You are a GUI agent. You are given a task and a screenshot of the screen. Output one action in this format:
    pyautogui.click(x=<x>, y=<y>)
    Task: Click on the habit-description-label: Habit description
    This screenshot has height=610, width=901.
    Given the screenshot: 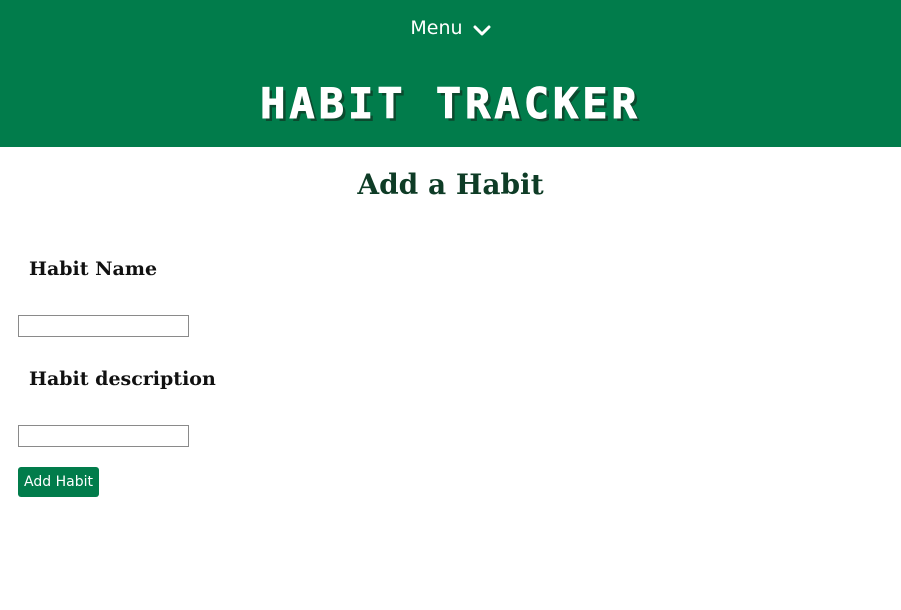 What is the action you would take?
    pyautogui.click(x=122, y=379)
    